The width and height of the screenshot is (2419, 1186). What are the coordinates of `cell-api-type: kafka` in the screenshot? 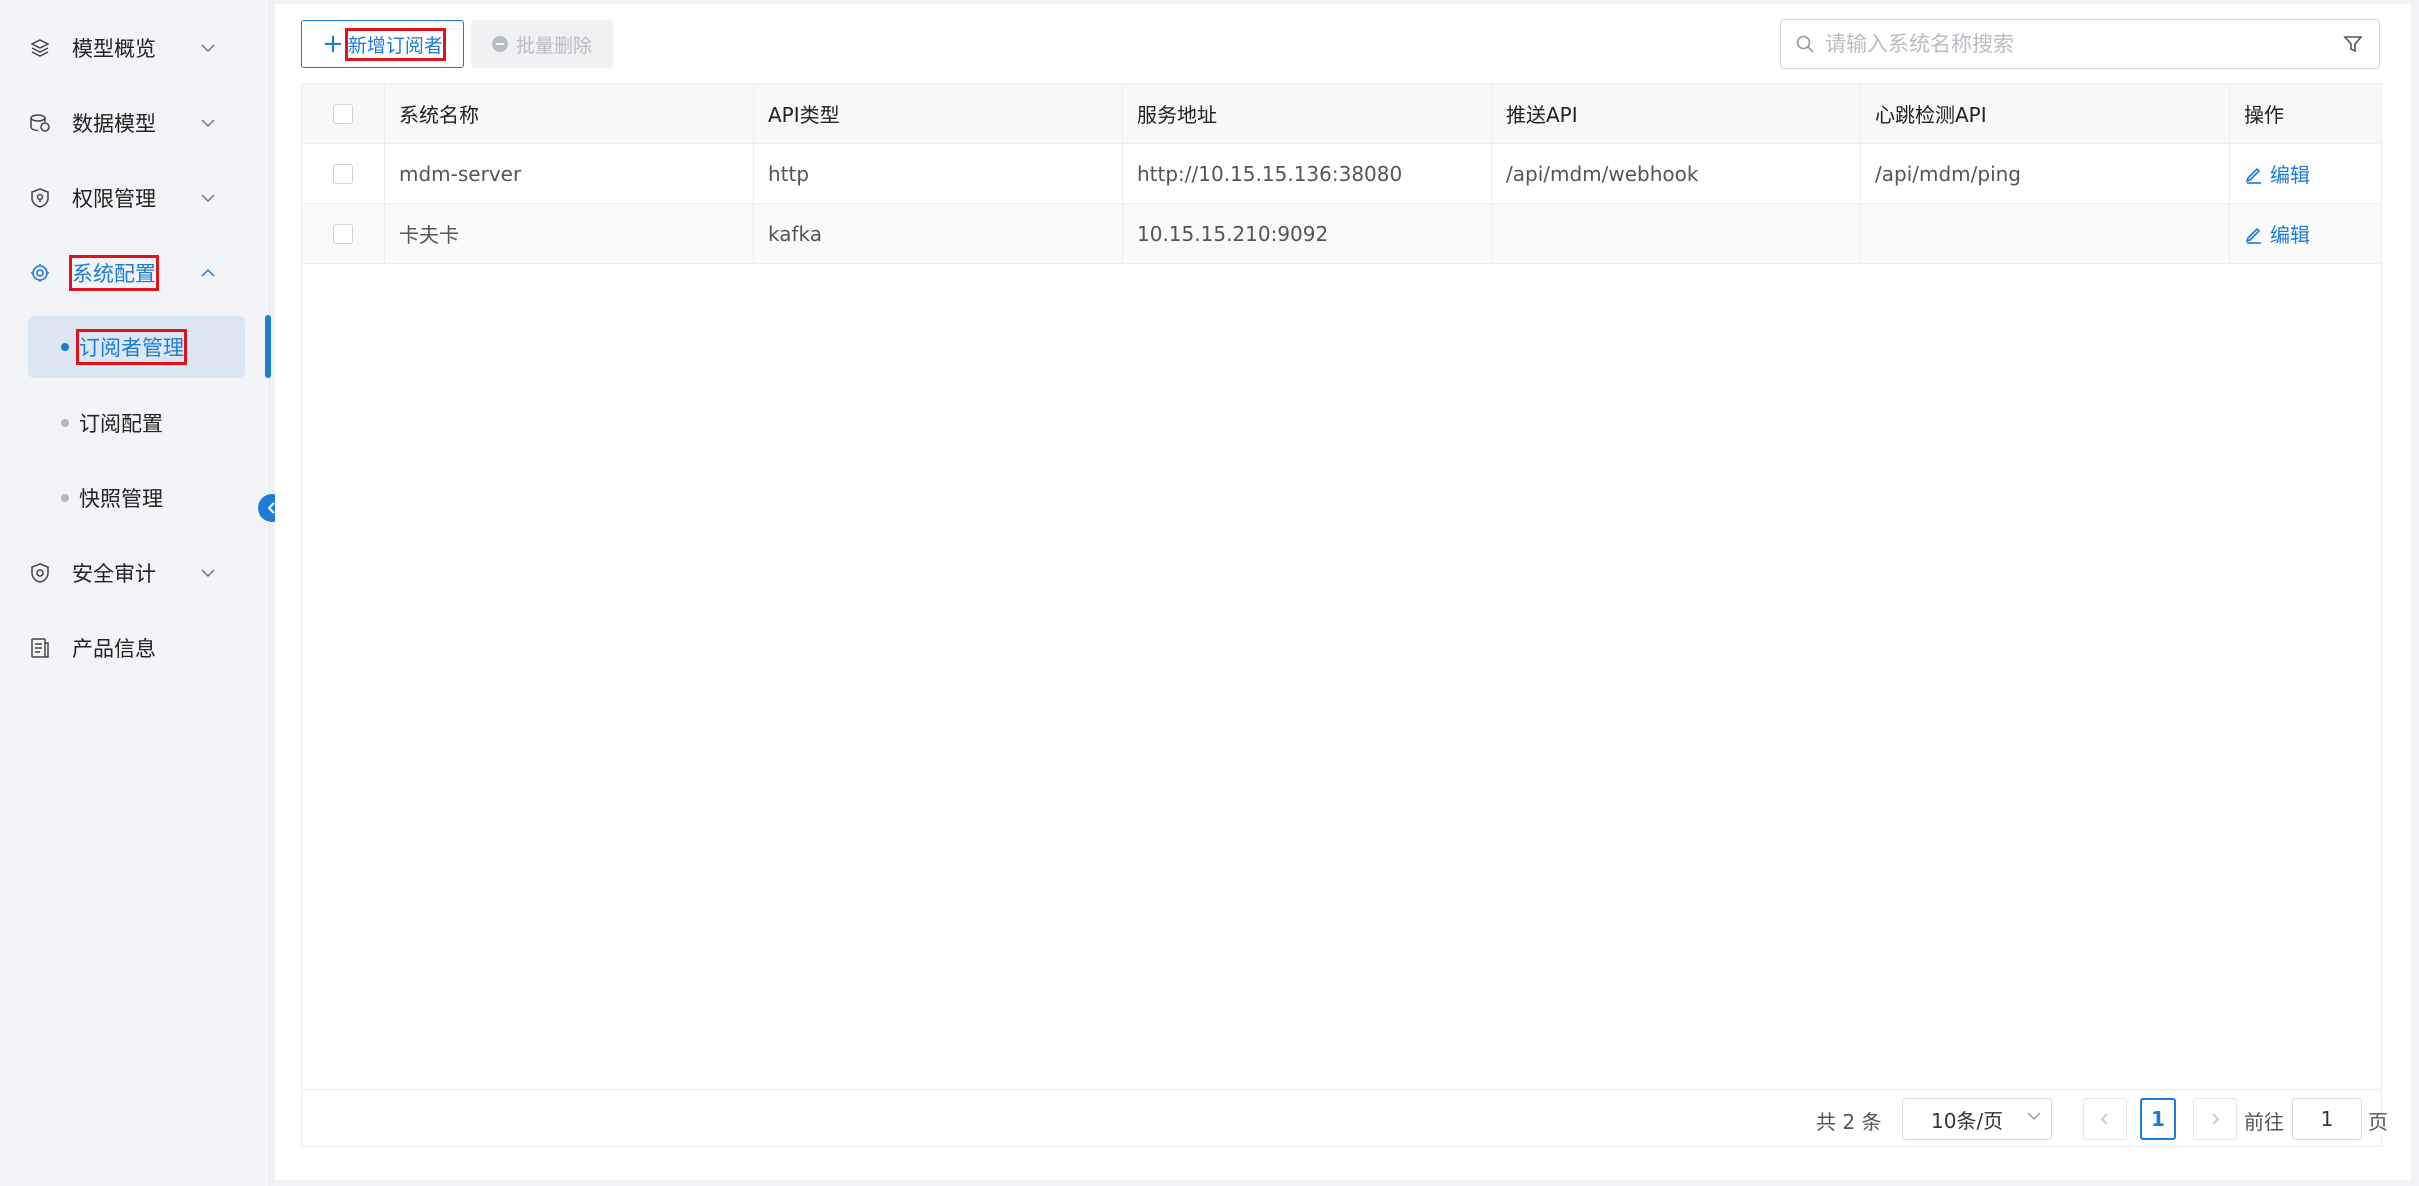 It's located at (938, 233).